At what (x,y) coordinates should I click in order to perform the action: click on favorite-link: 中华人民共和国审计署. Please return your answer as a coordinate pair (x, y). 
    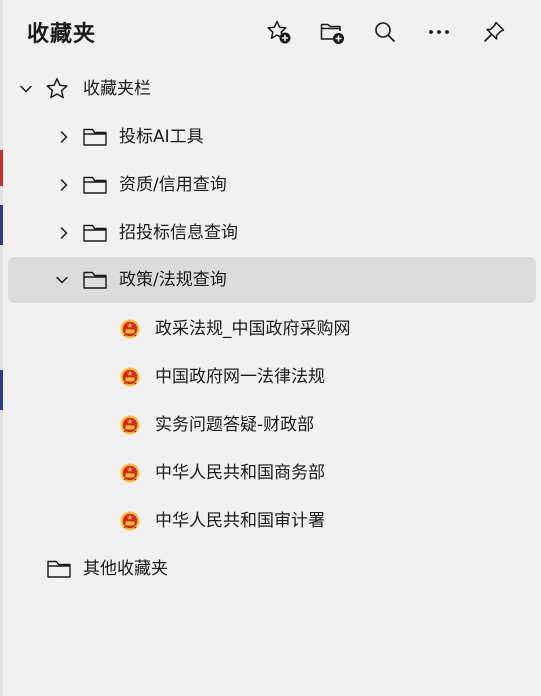
    Looking at the image, I should click on (272, 521).